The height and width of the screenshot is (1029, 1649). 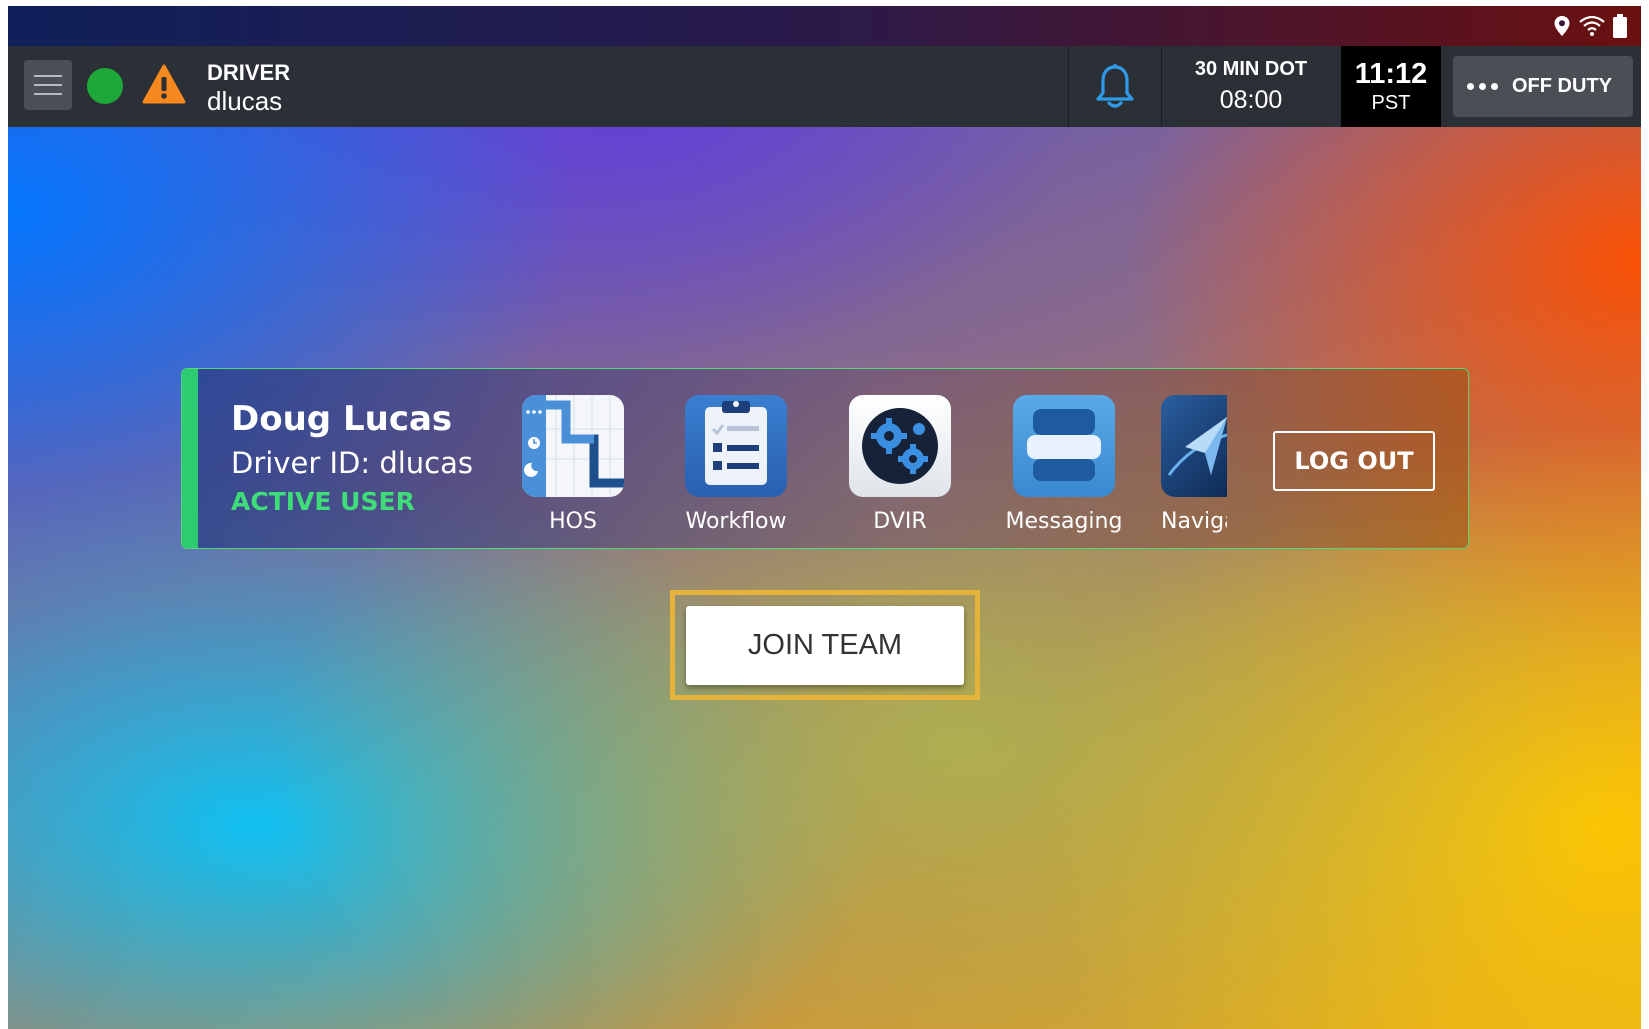 What do you see at coordinates (1482, 86) in the screenshot?
I see `more-icon` at bounding box center [1482, 86].